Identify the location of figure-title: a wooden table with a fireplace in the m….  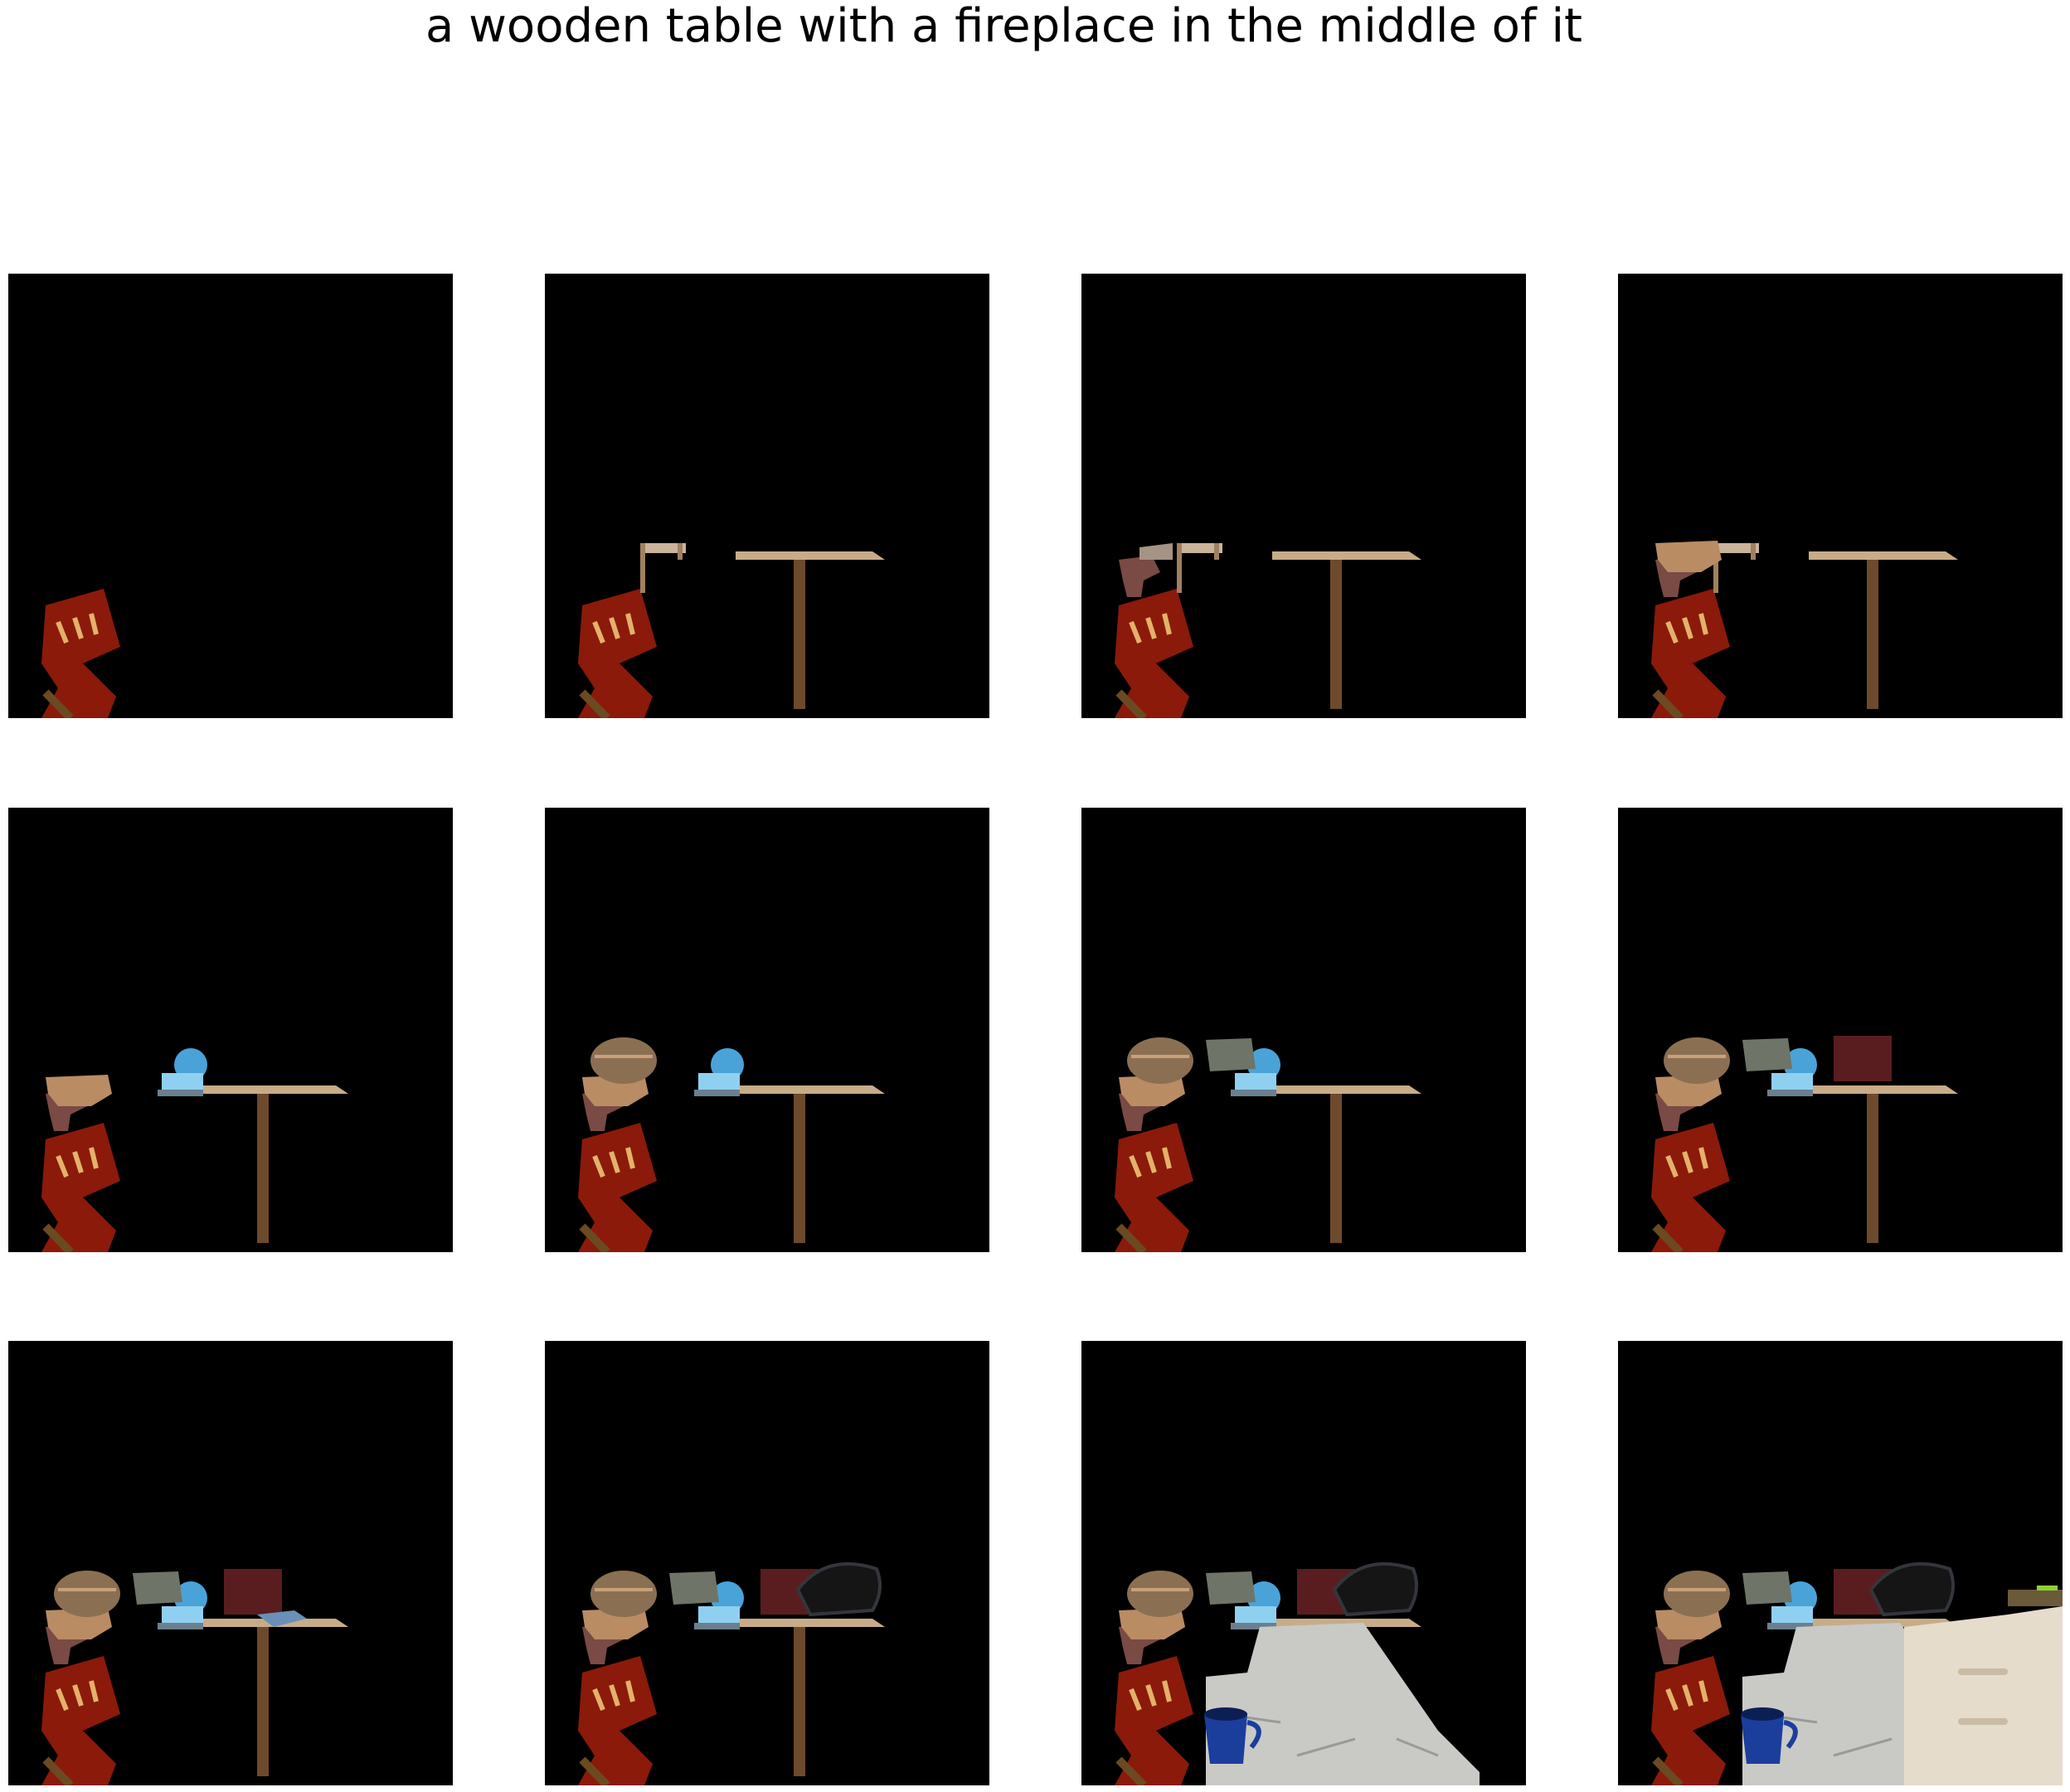
(1004, 26).